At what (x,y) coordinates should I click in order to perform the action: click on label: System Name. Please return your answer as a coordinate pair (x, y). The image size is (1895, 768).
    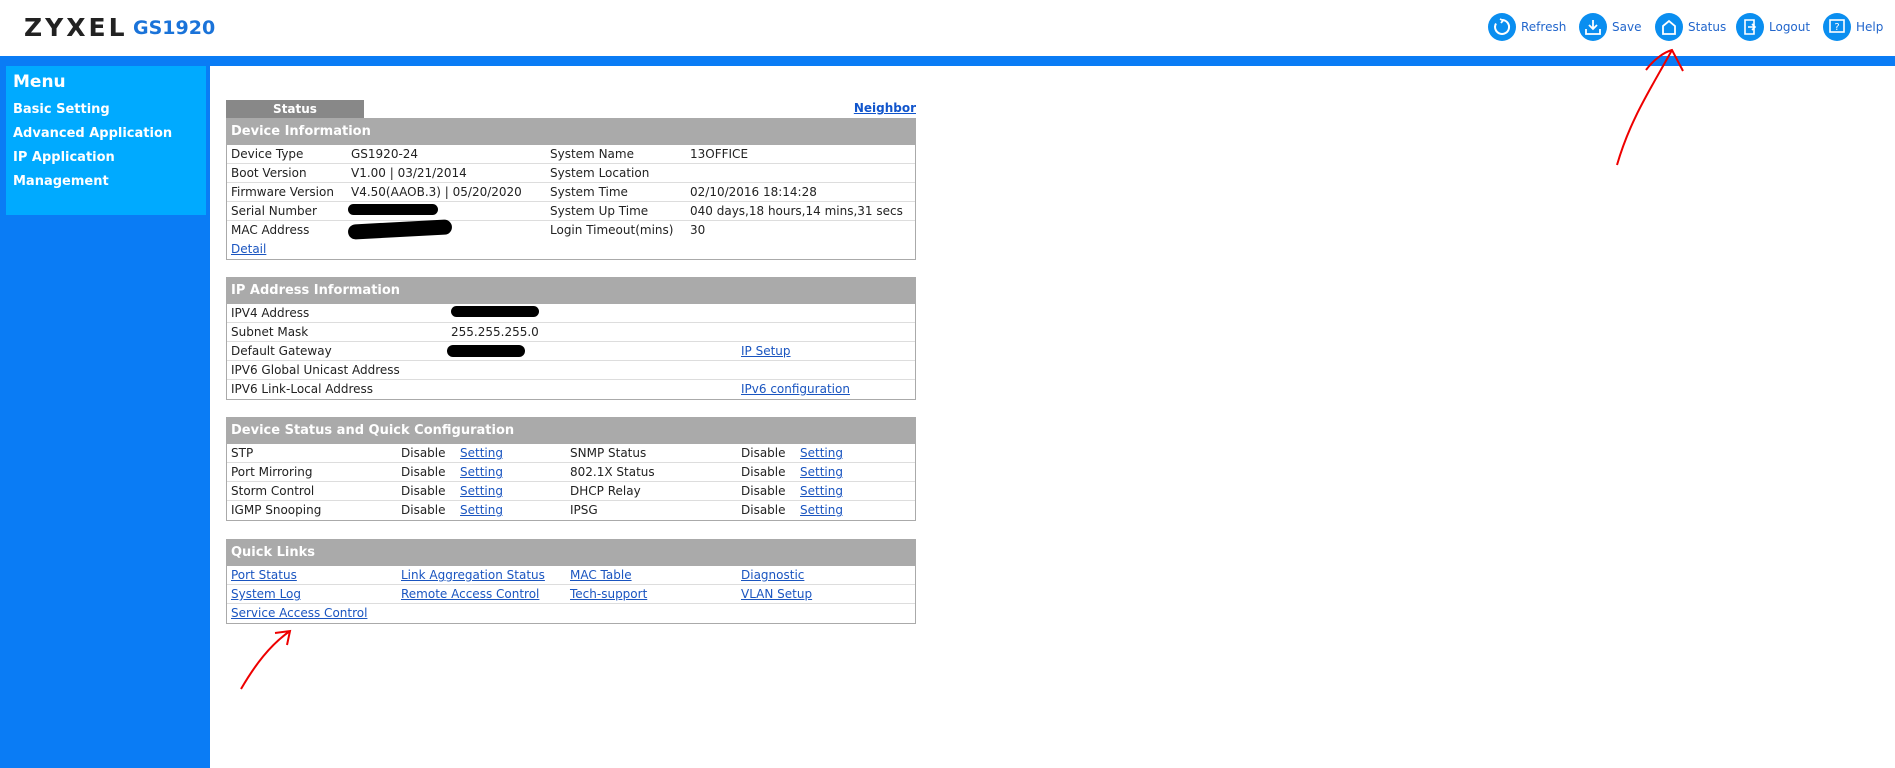
    Looking at the image, I should click on (592, 154).